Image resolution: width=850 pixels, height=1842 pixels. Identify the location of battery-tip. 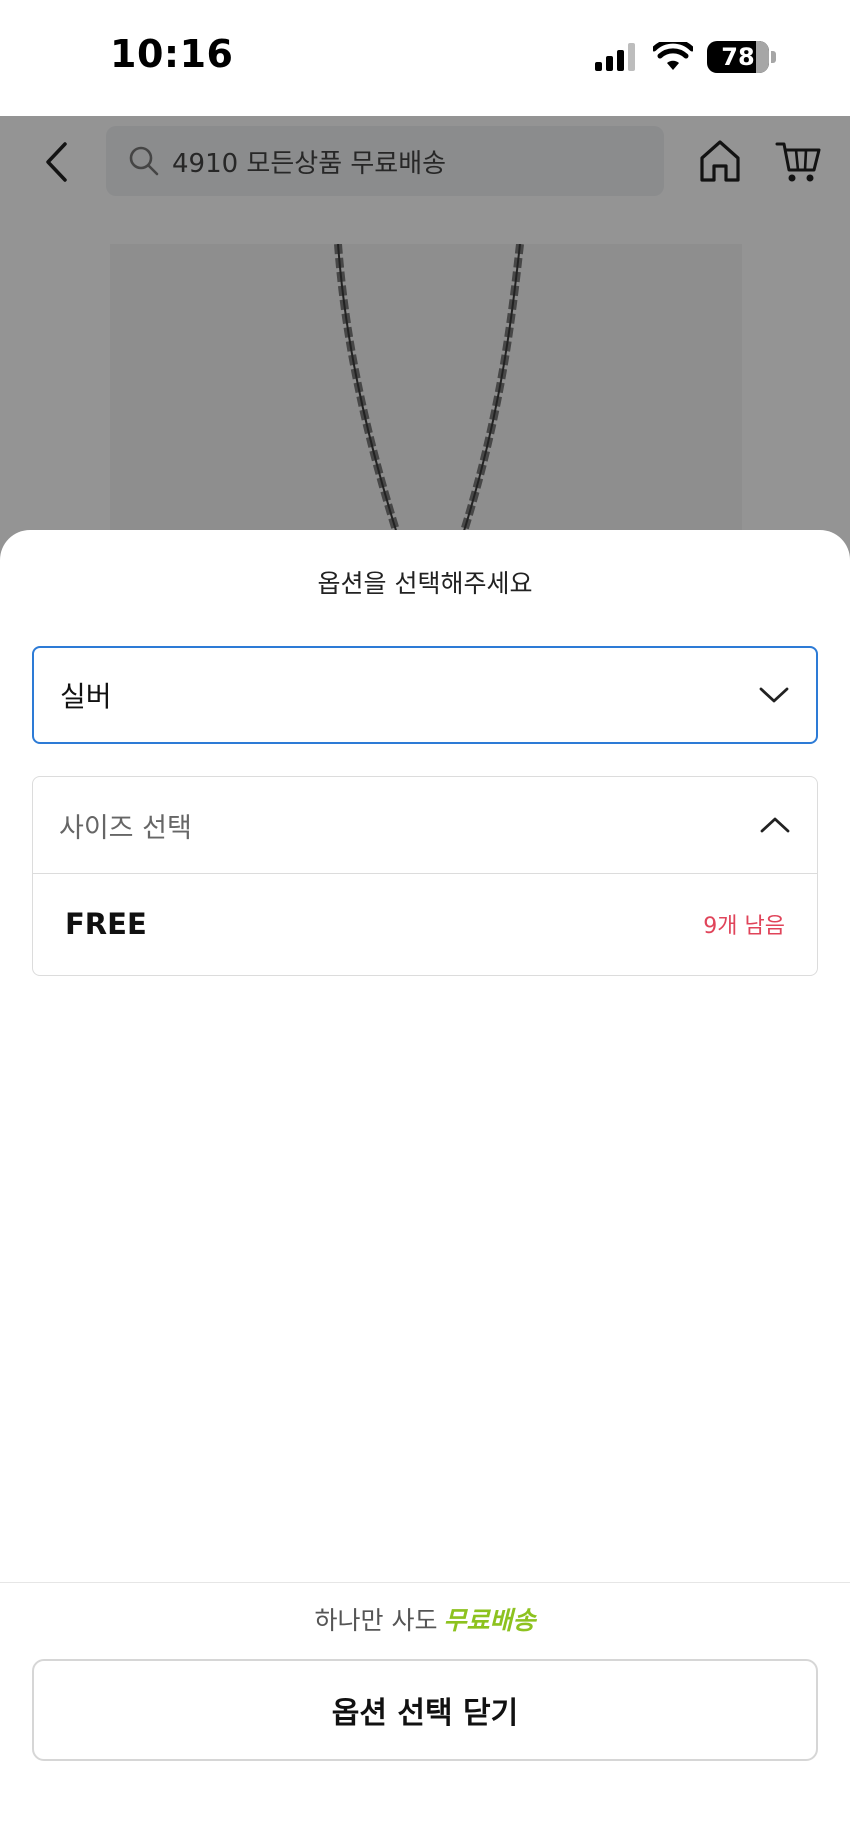
(773, 57).